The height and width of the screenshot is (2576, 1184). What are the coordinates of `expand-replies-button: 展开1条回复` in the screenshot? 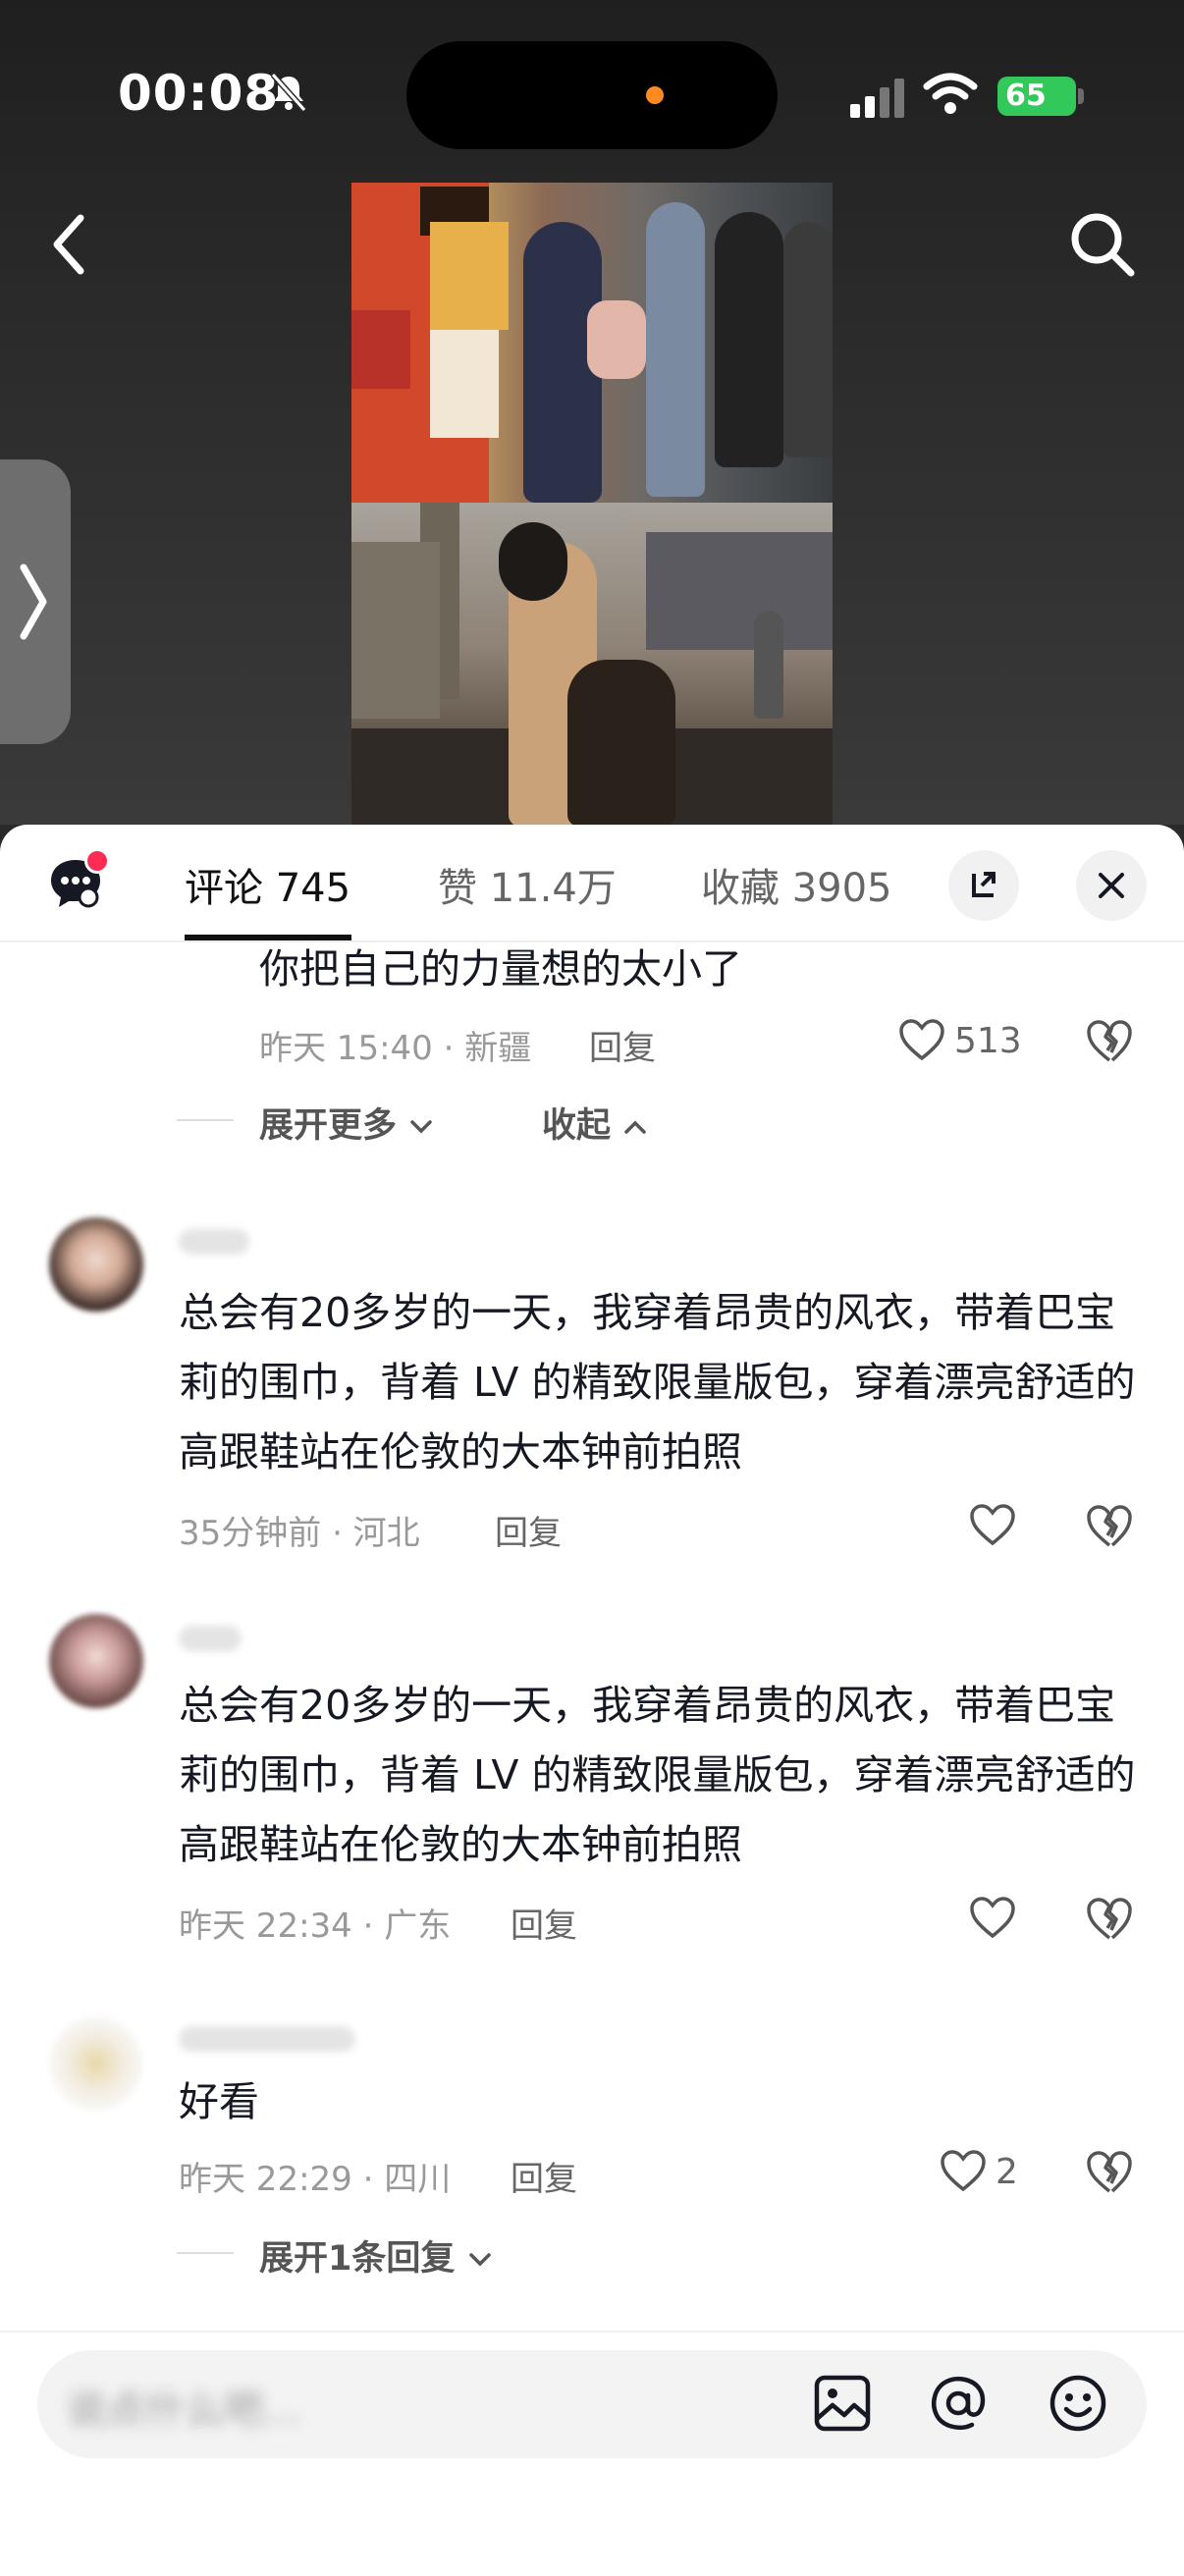 It's located at (376, 2255).